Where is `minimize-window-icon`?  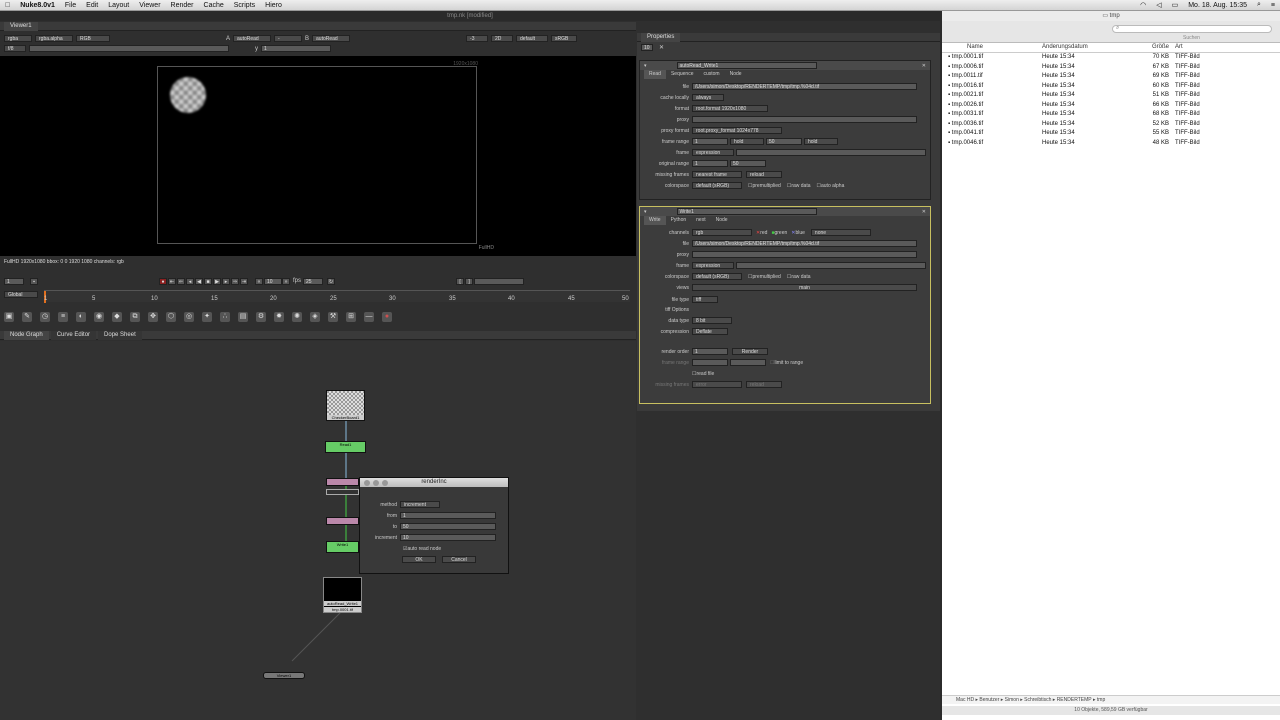 minimize-window-icon is located at coordinates (376, 483).